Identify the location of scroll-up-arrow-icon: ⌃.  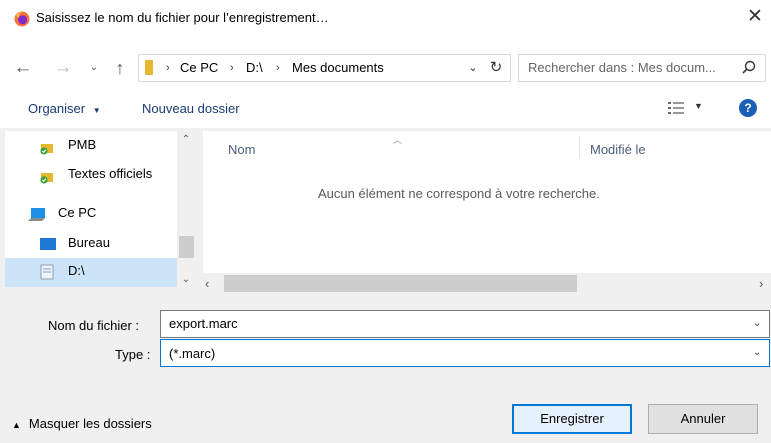
(186, 141).